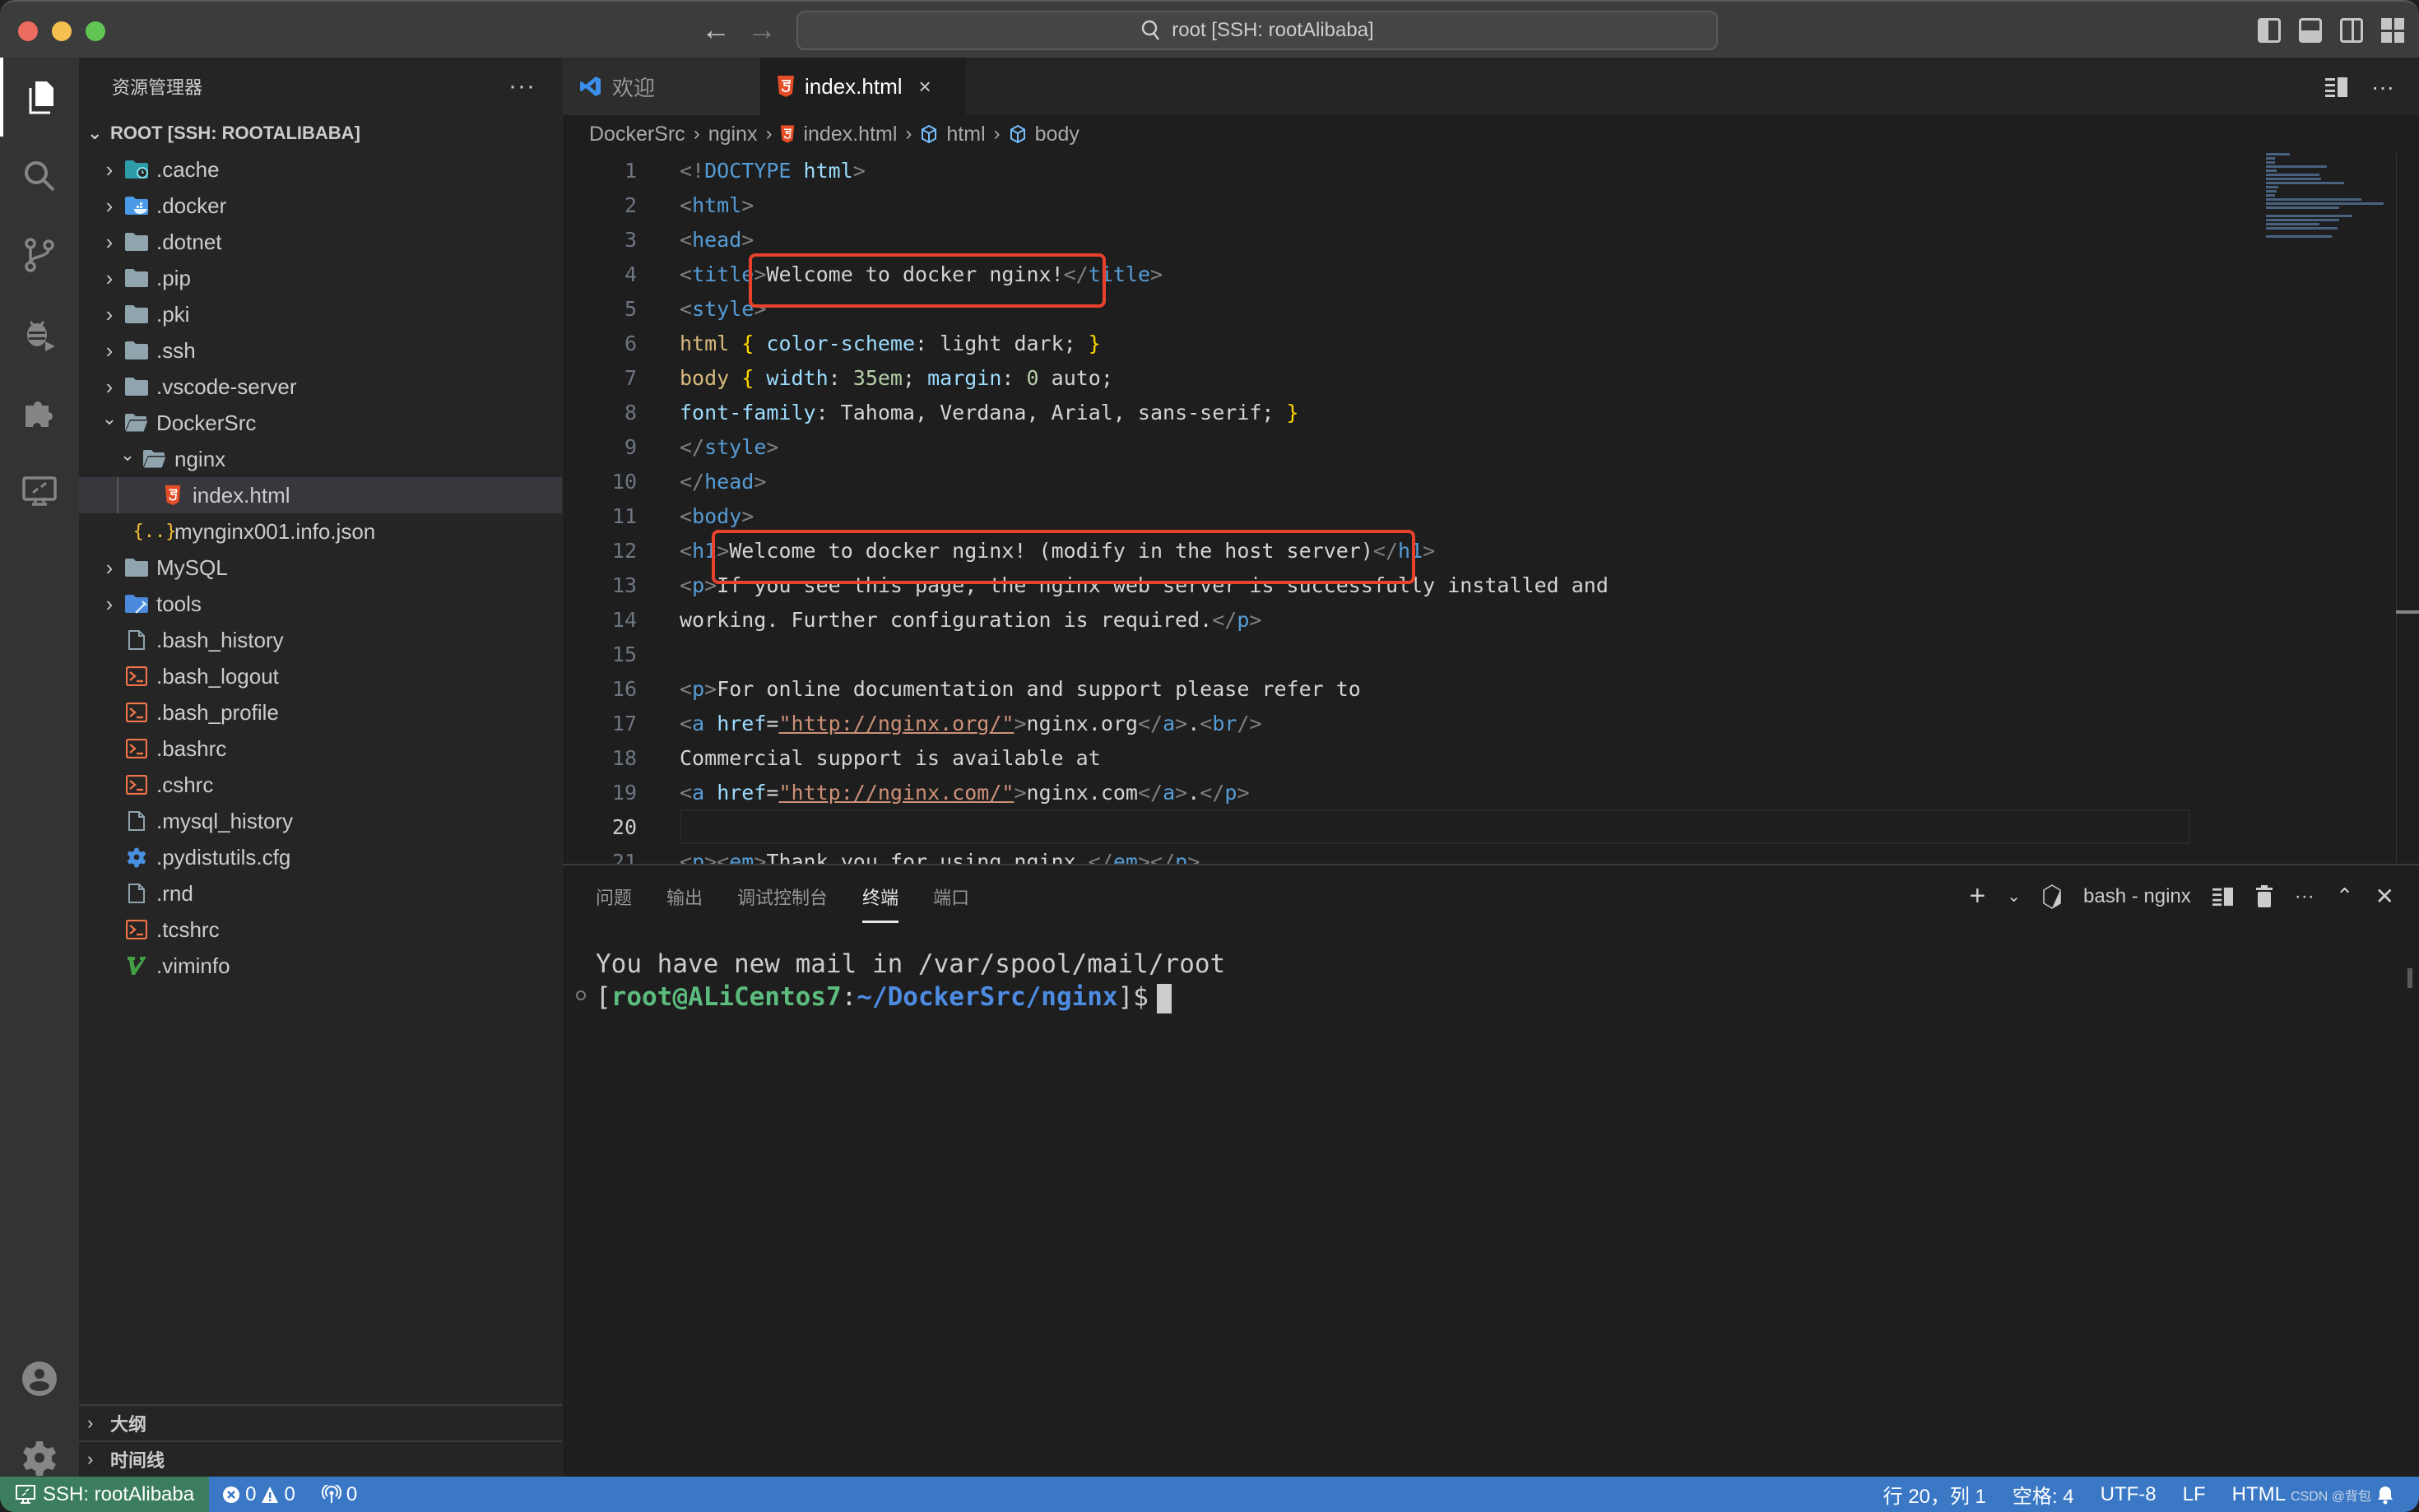  I want to click on tree-folder: › .pip, so click(320, 278).